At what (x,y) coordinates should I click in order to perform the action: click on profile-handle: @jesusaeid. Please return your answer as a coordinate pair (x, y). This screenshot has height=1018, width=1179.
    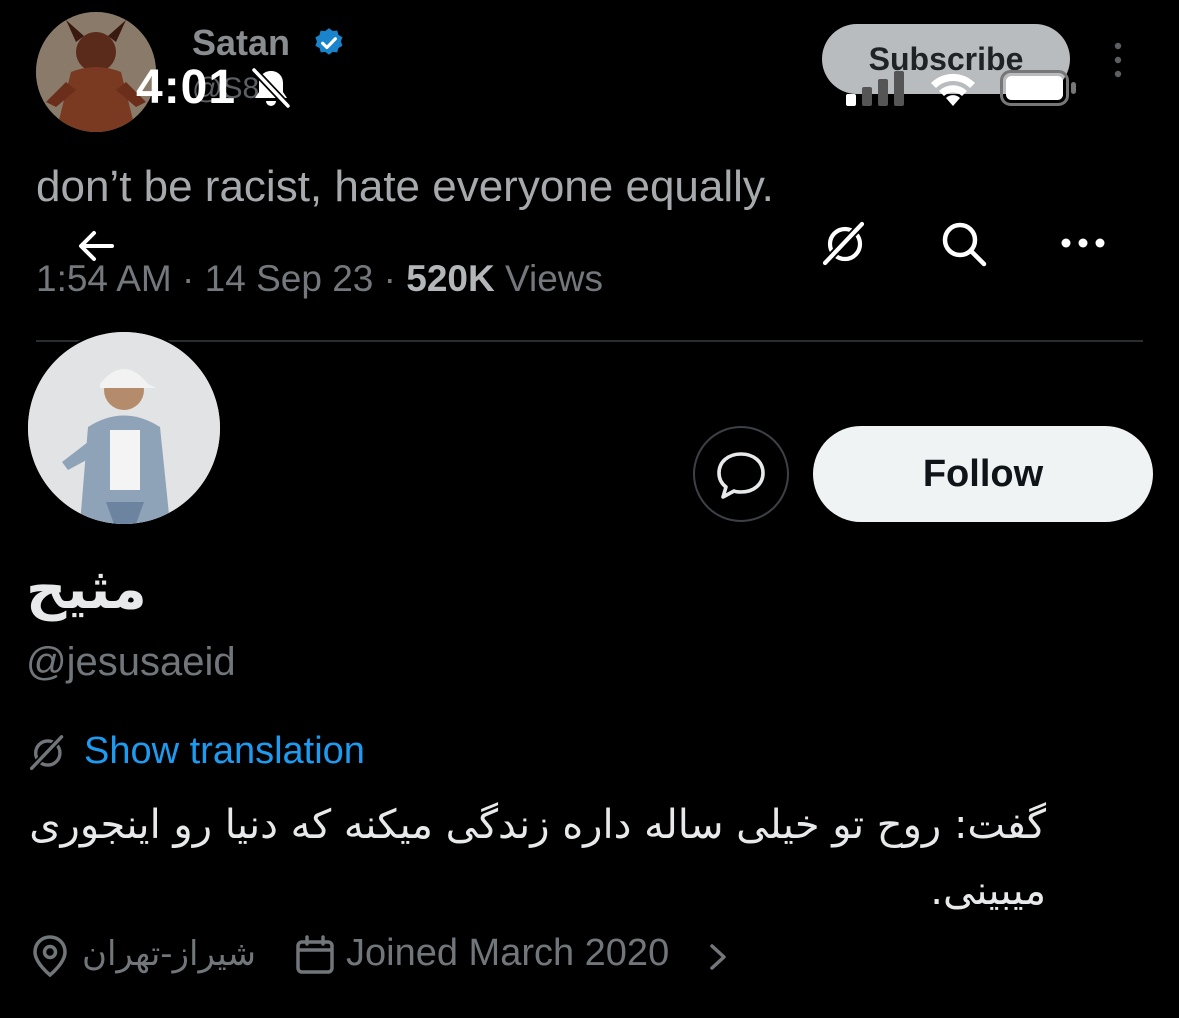
    Looking at the image, I should click on (131, 662).